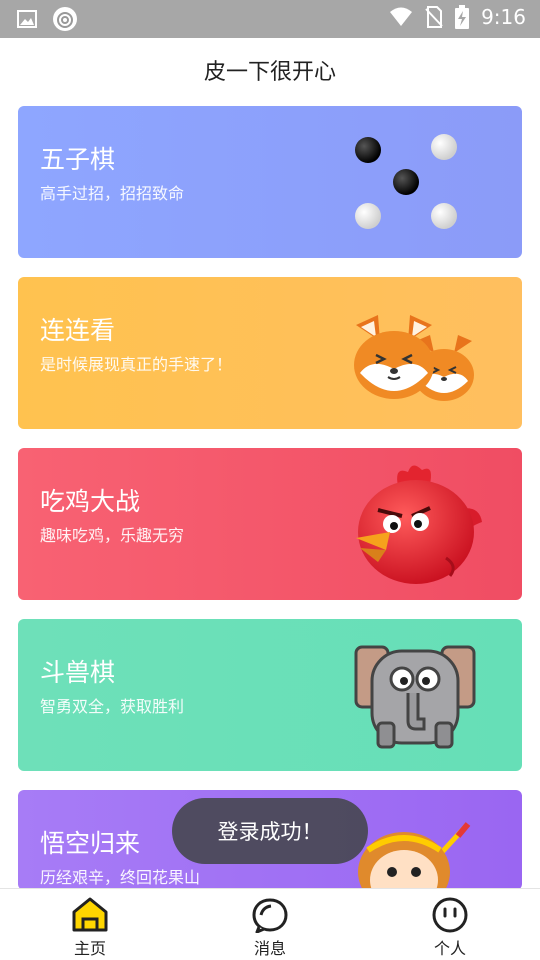  What do you see at coordinates (434, 17) in the screenshot?
I see `no-sim-icon` at bounding box center [434, 17].